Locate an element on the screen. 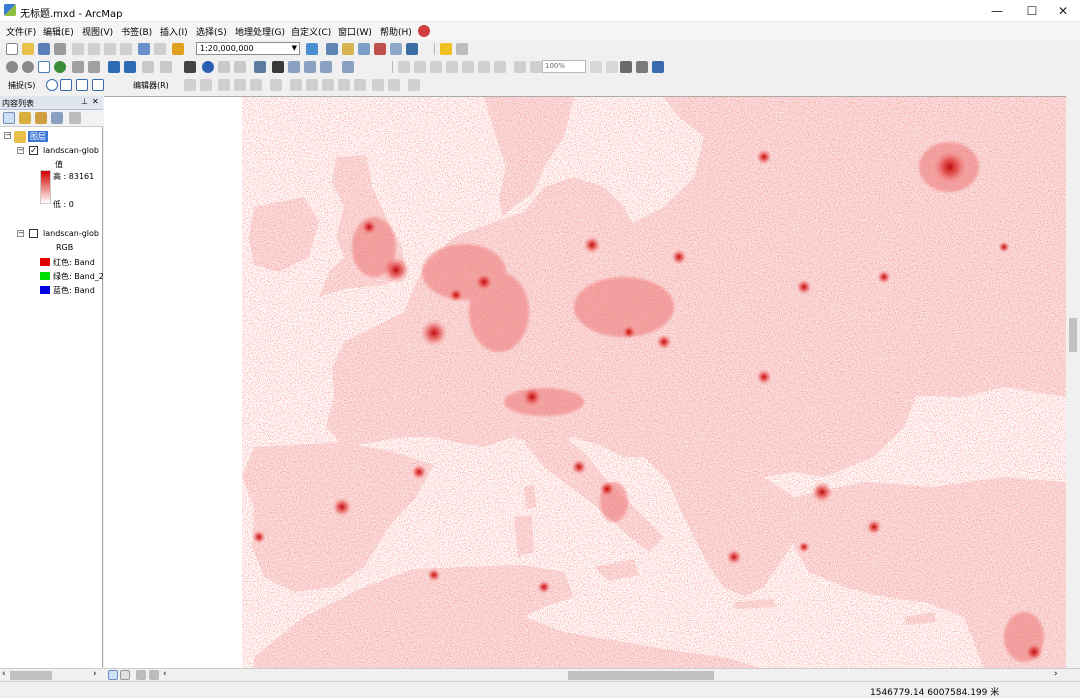 The height and width of the screenshot is (698, 1080). copy-icon is located at coordinates (94, 49).